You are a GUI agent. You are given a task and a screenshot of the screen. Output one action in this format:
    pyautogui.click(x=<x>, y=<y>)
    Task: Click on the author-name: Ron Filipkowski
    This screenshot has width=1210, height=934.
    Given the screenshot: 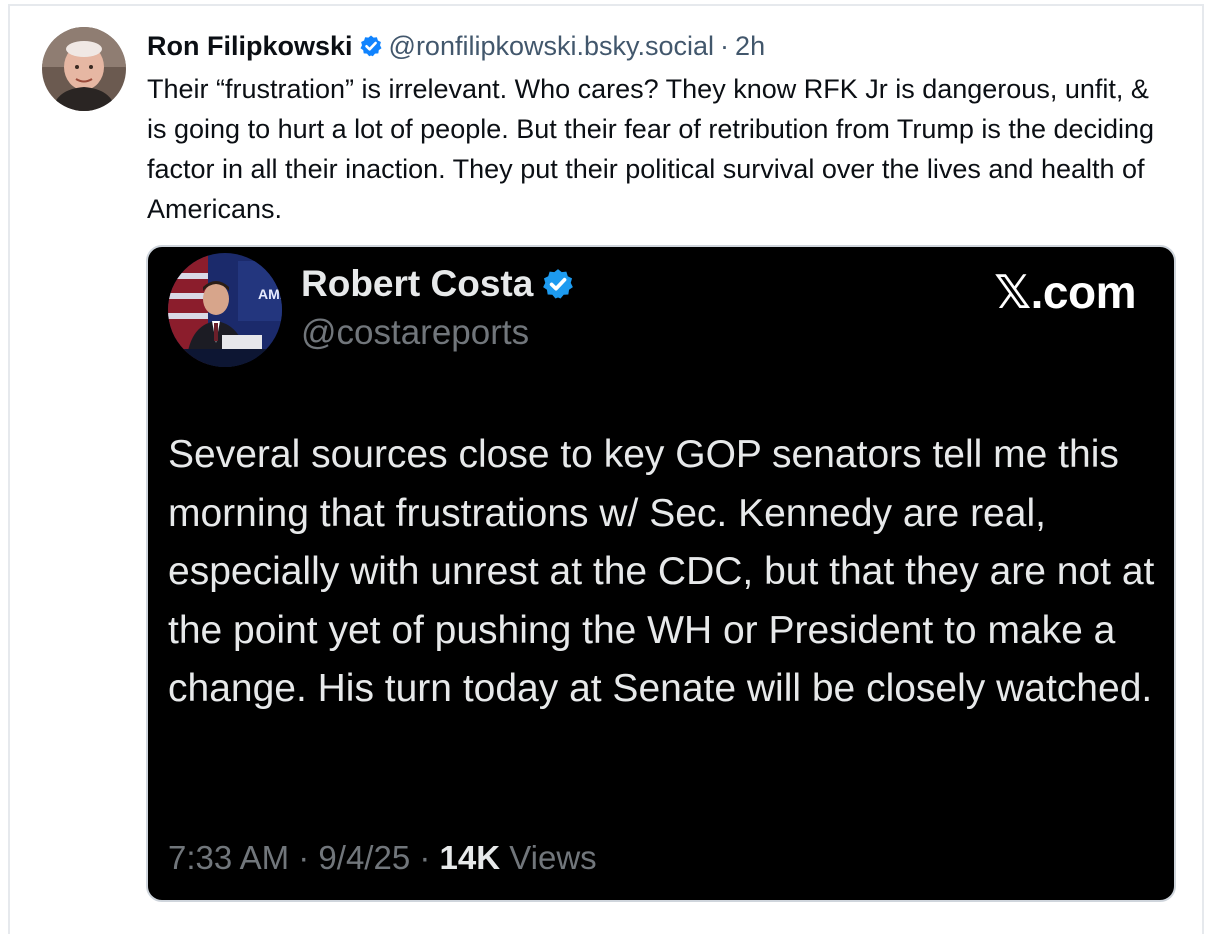 What is the action you would take?
    pyautogui.click(x=250, y=46)
    